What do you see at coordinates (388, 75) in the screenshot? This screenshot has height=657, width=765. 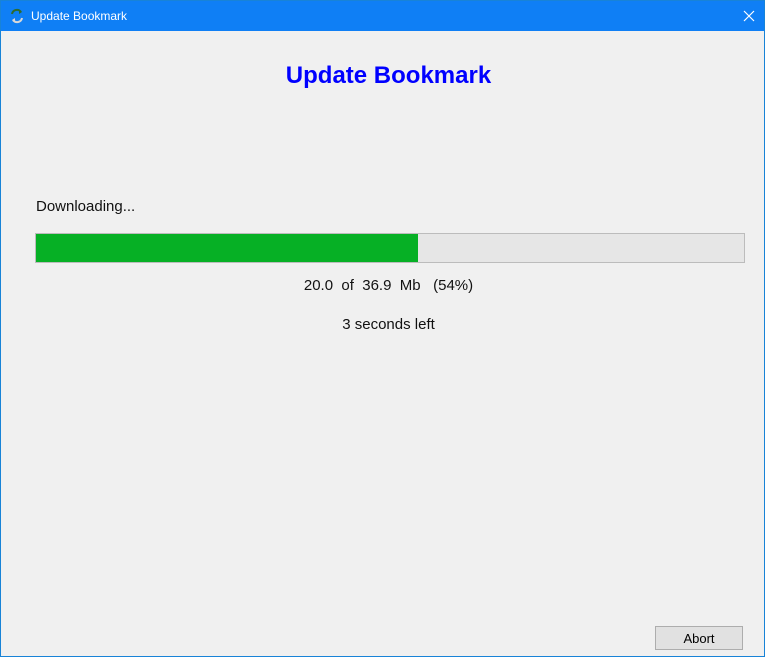 I see `dialog-heading: Update Bookmark` at bounding box center [388, 75].